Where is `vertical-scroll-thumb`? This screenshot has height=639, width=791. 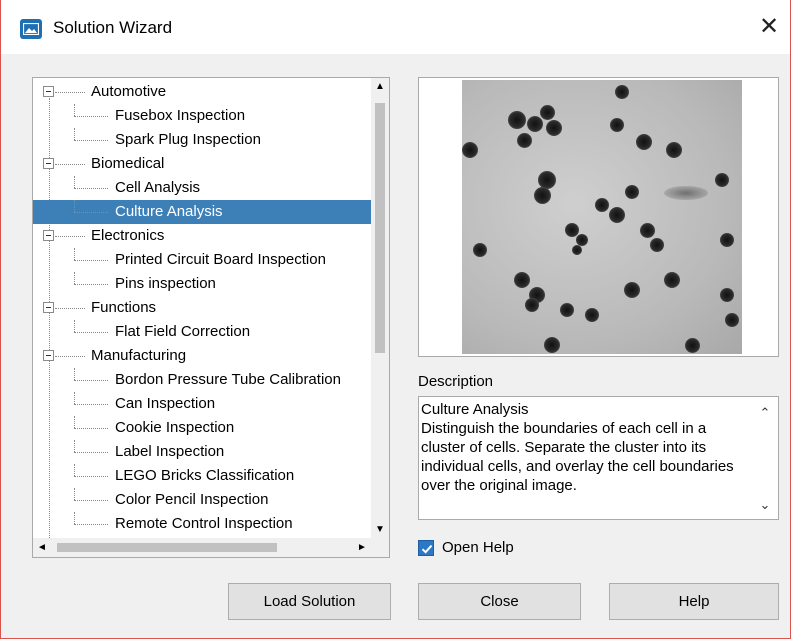 vertical-scroll-thumb is located at coordinates (380, 228).